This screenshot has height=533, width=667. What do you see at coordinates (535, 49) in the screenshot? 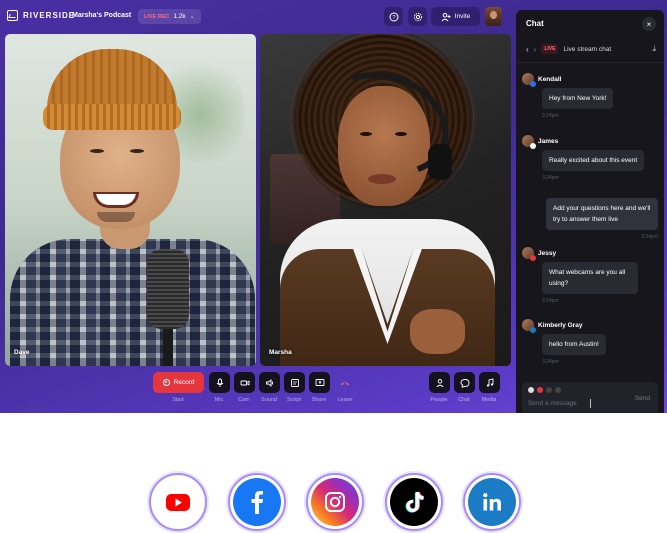
I see `chevron-right-icon: ›` at bounding box center [535, 49].